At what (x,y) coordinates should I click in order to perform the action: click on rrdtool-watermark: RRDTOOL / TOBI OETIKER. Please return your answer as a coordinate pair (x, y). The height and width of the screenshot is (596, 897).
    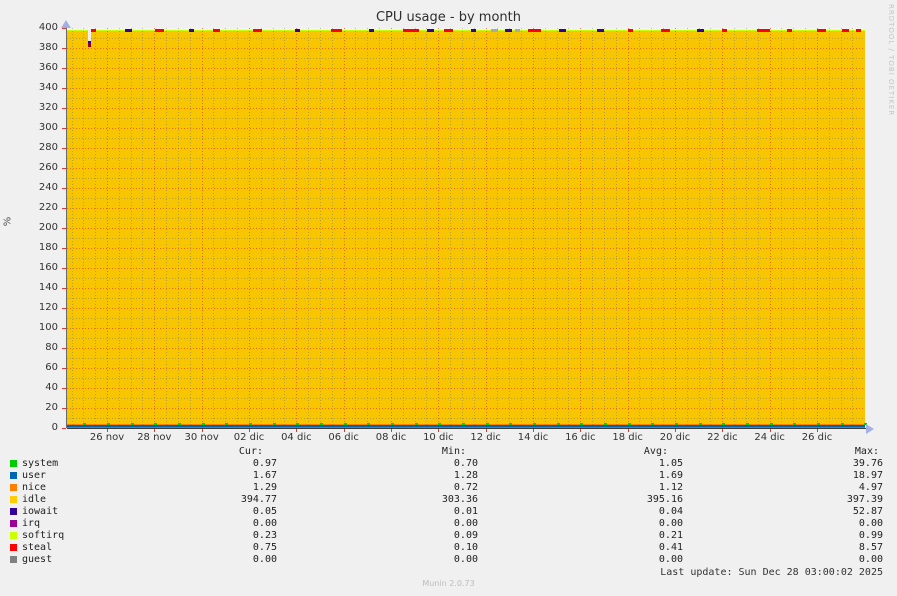
    Looking at the image, I should click on (891, 60).